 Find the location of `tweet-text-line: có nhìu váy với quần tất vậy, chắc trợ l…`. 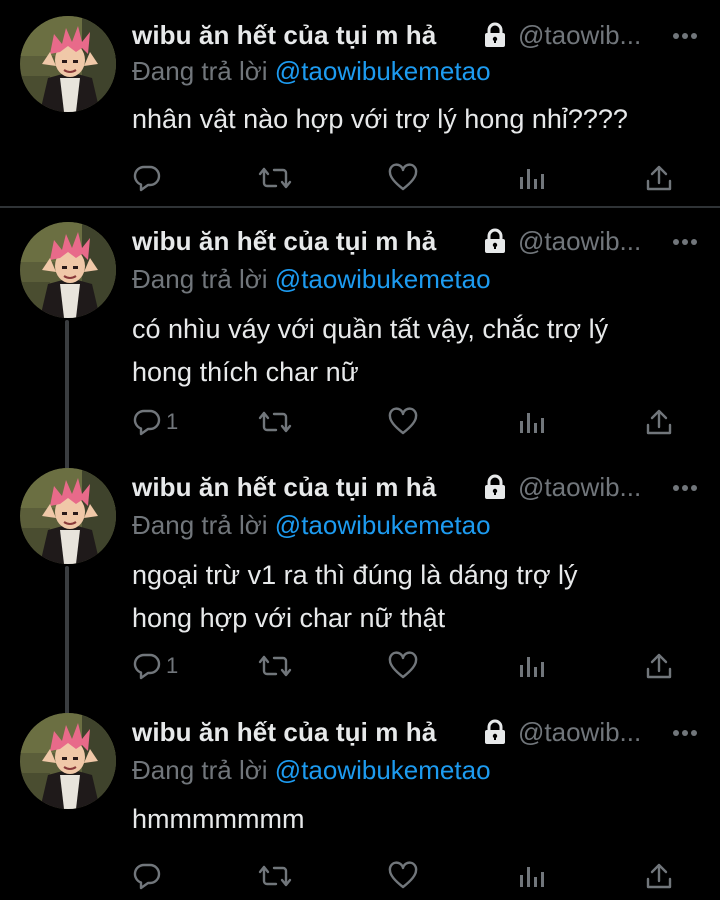

tweet-text-line: có nhìu váy với quần tất vậy, chắc trợ l… is located at coordinates (370, 329).